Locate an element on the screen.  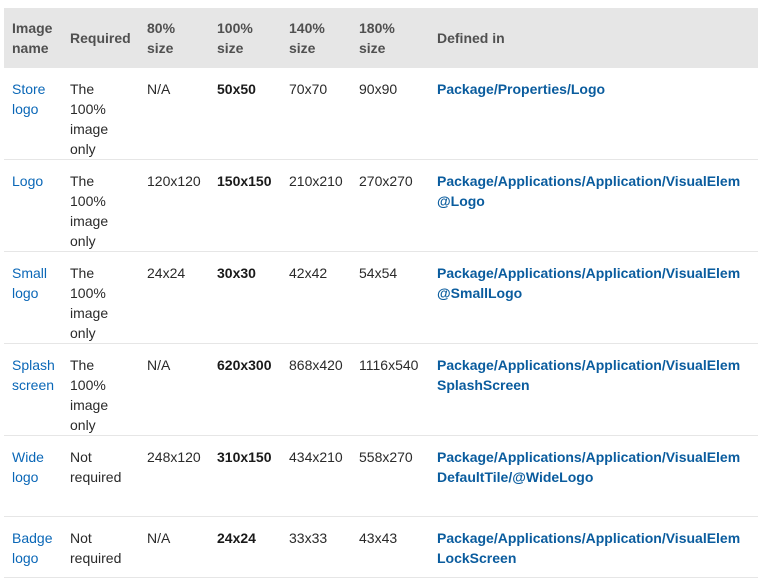
cell-80-size: 248x120 is located at coordinates (174, 457).